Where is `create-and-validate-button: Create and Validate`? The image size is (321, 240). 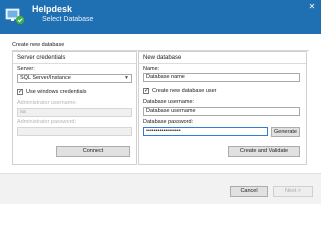 create-and-validate-button: Create and Validate is located at coordinates (264, 151).